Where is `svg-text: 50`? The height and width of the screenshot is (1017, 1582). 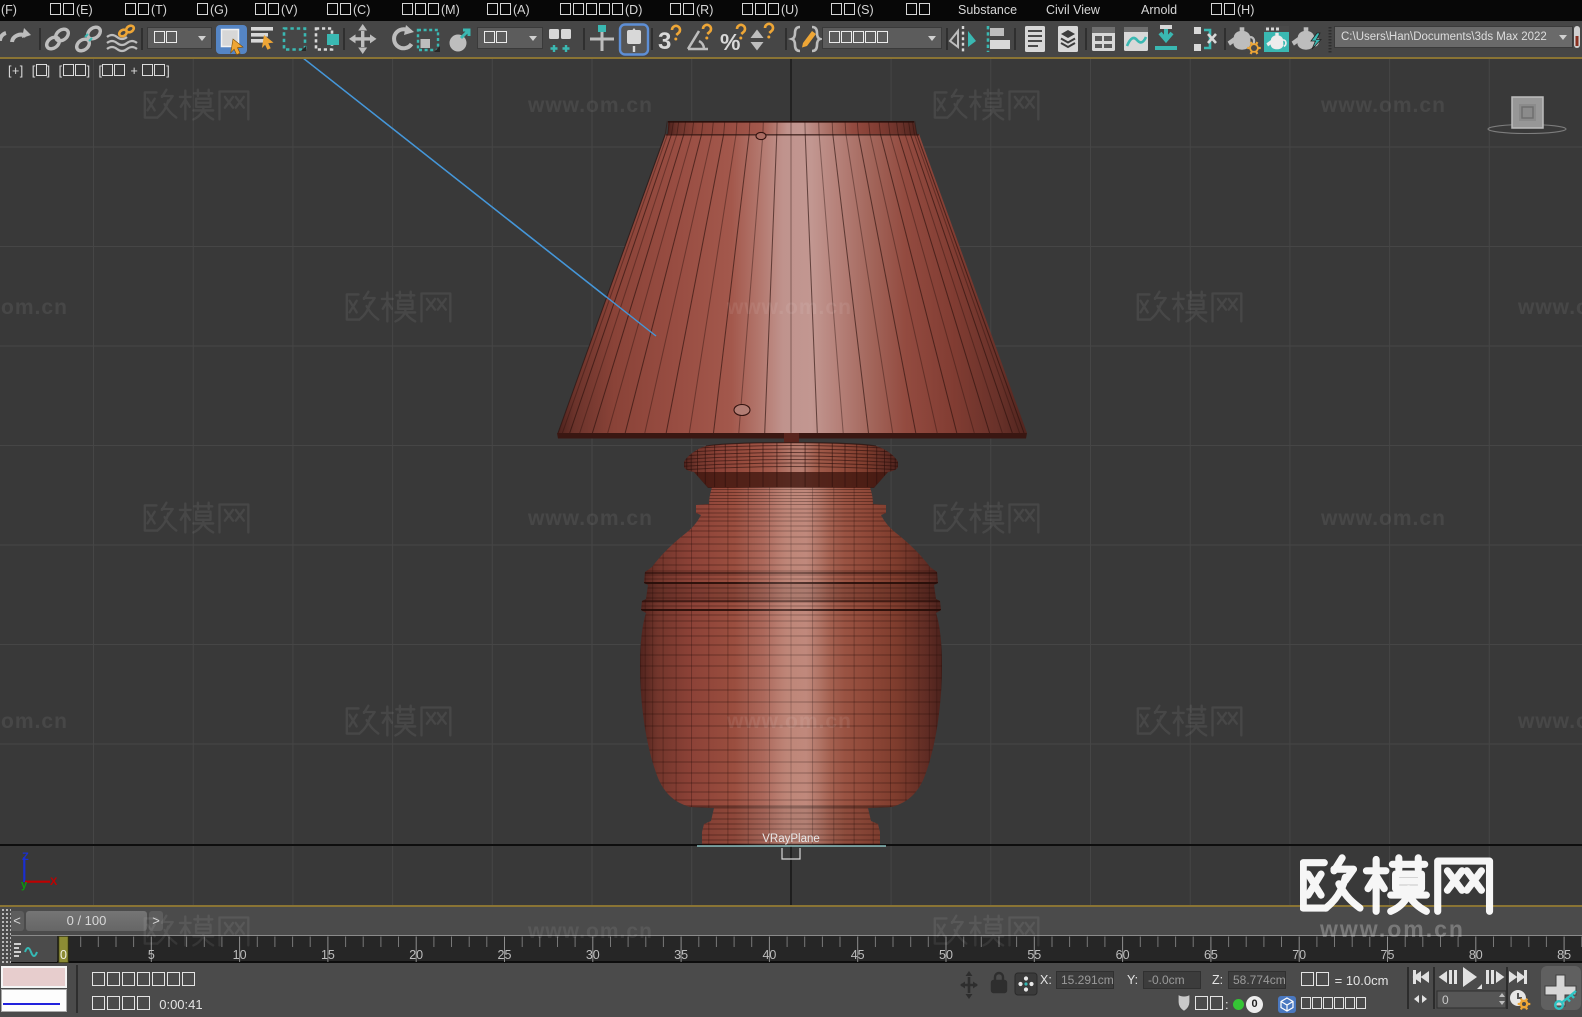
svg-text: 50 is located at coordinates (946, 955).